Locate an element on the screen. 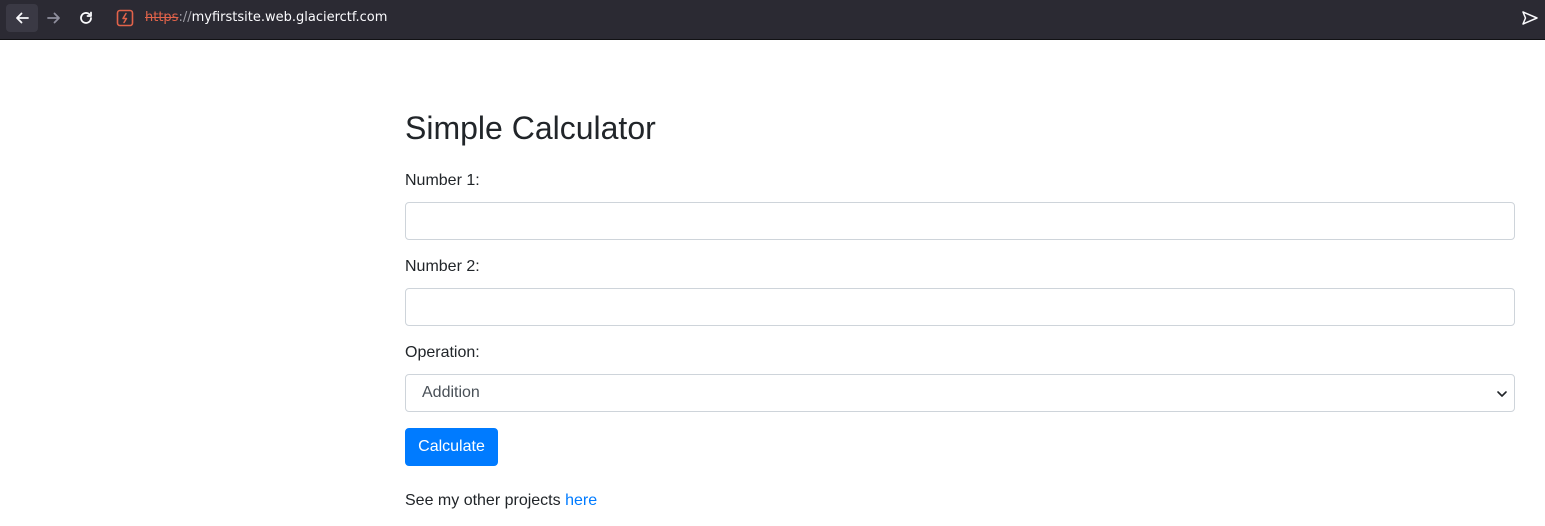 This screenshot has height=526, width=1545. url-text: https://myfirstsite.web.glacierctf.com is located at coordinates (266, 17).